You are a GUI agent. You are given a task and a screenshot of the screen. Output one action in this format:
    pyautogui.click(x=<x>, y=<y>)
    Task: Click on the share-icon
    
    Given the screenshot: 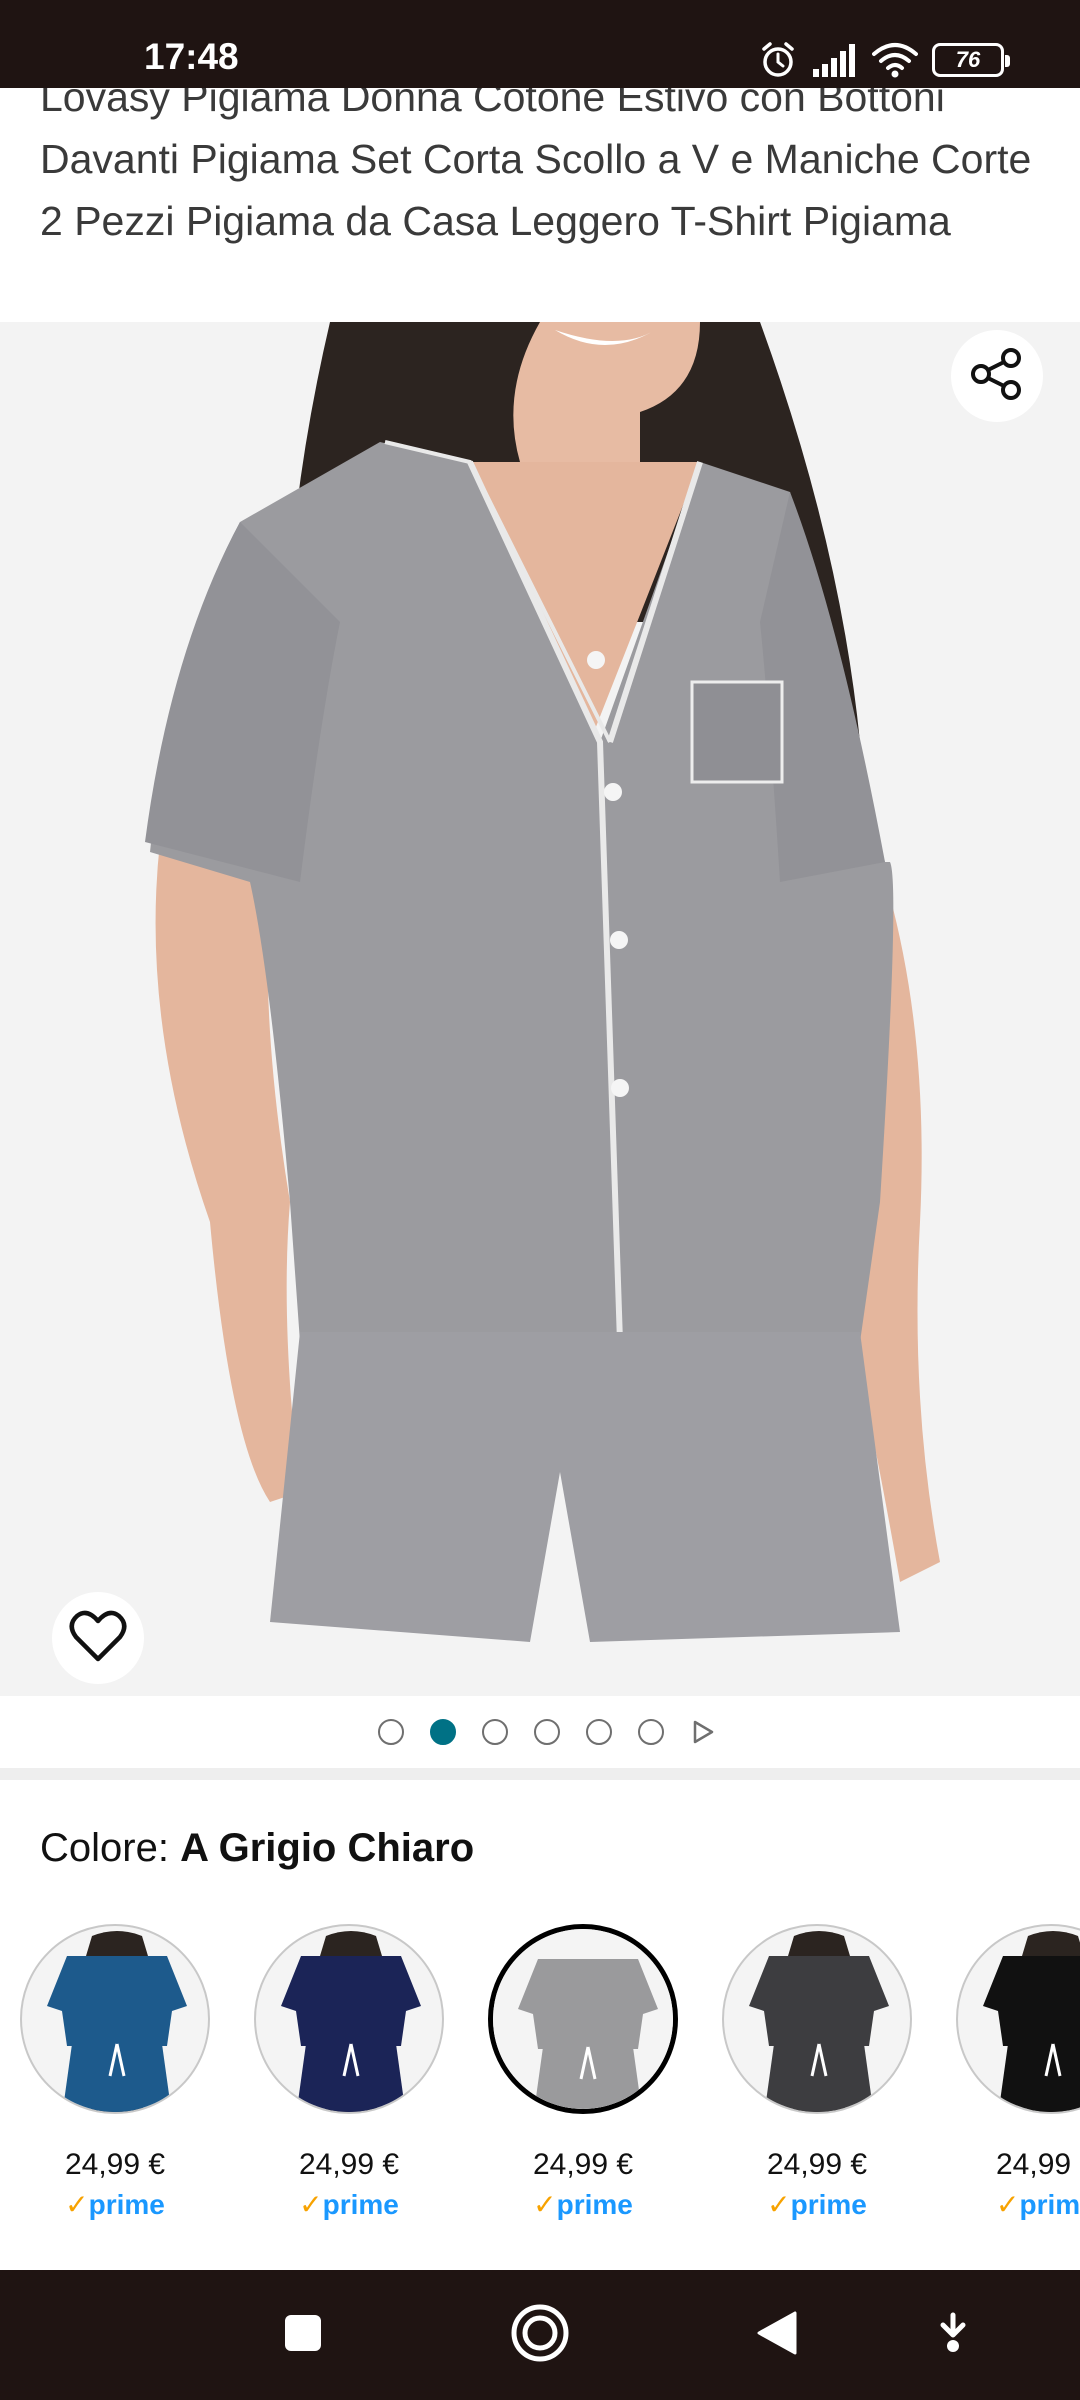 What is the action you would take?
    pyautogui.click(x=997, y=376)
    